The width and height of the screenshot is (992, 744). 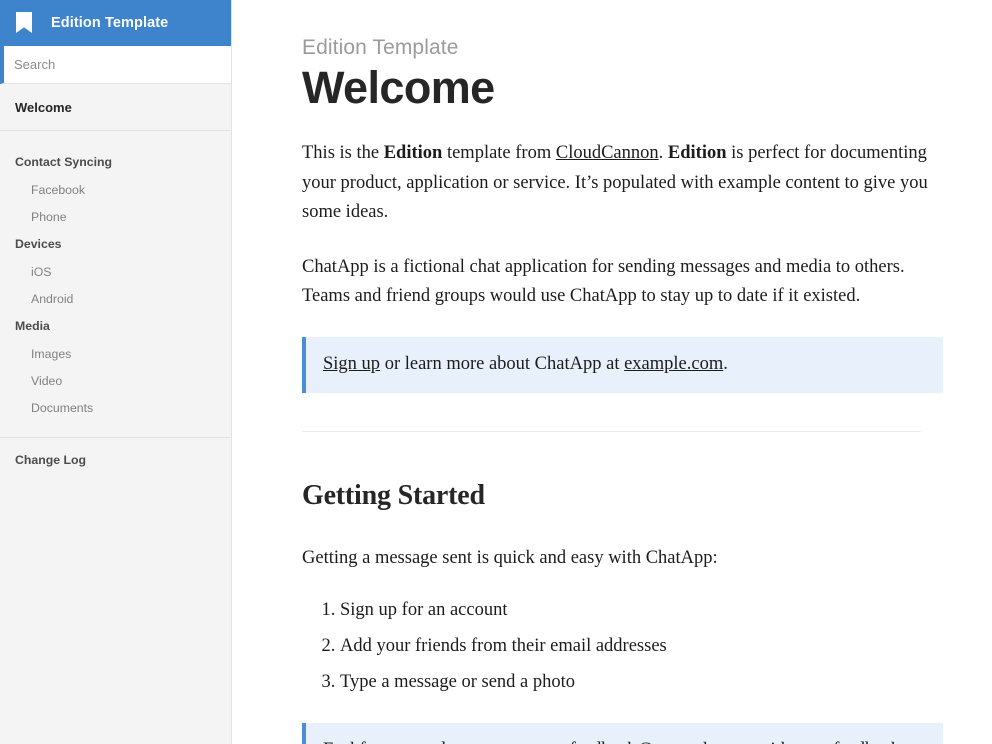 I want to click on text-fragment: Feel free to send us a message at, so click(x=446, y=742).